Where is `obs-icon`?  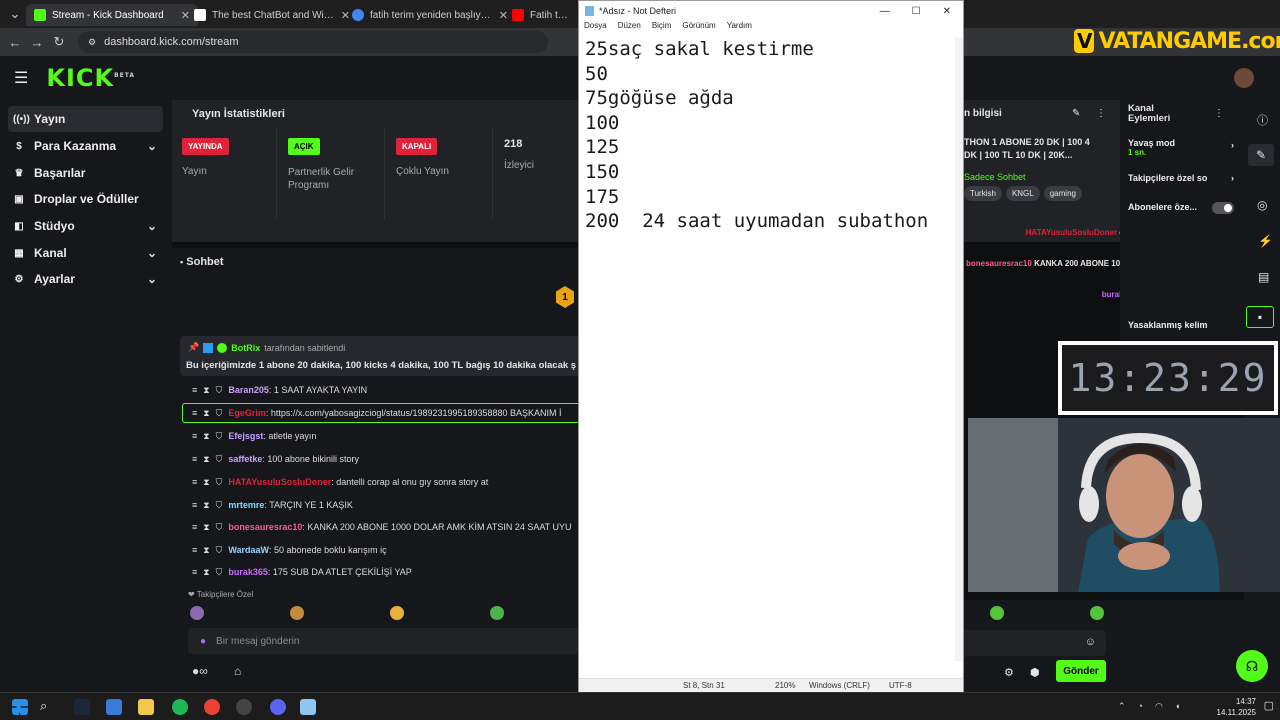 obs-icon is located at coordinates (244, 707).